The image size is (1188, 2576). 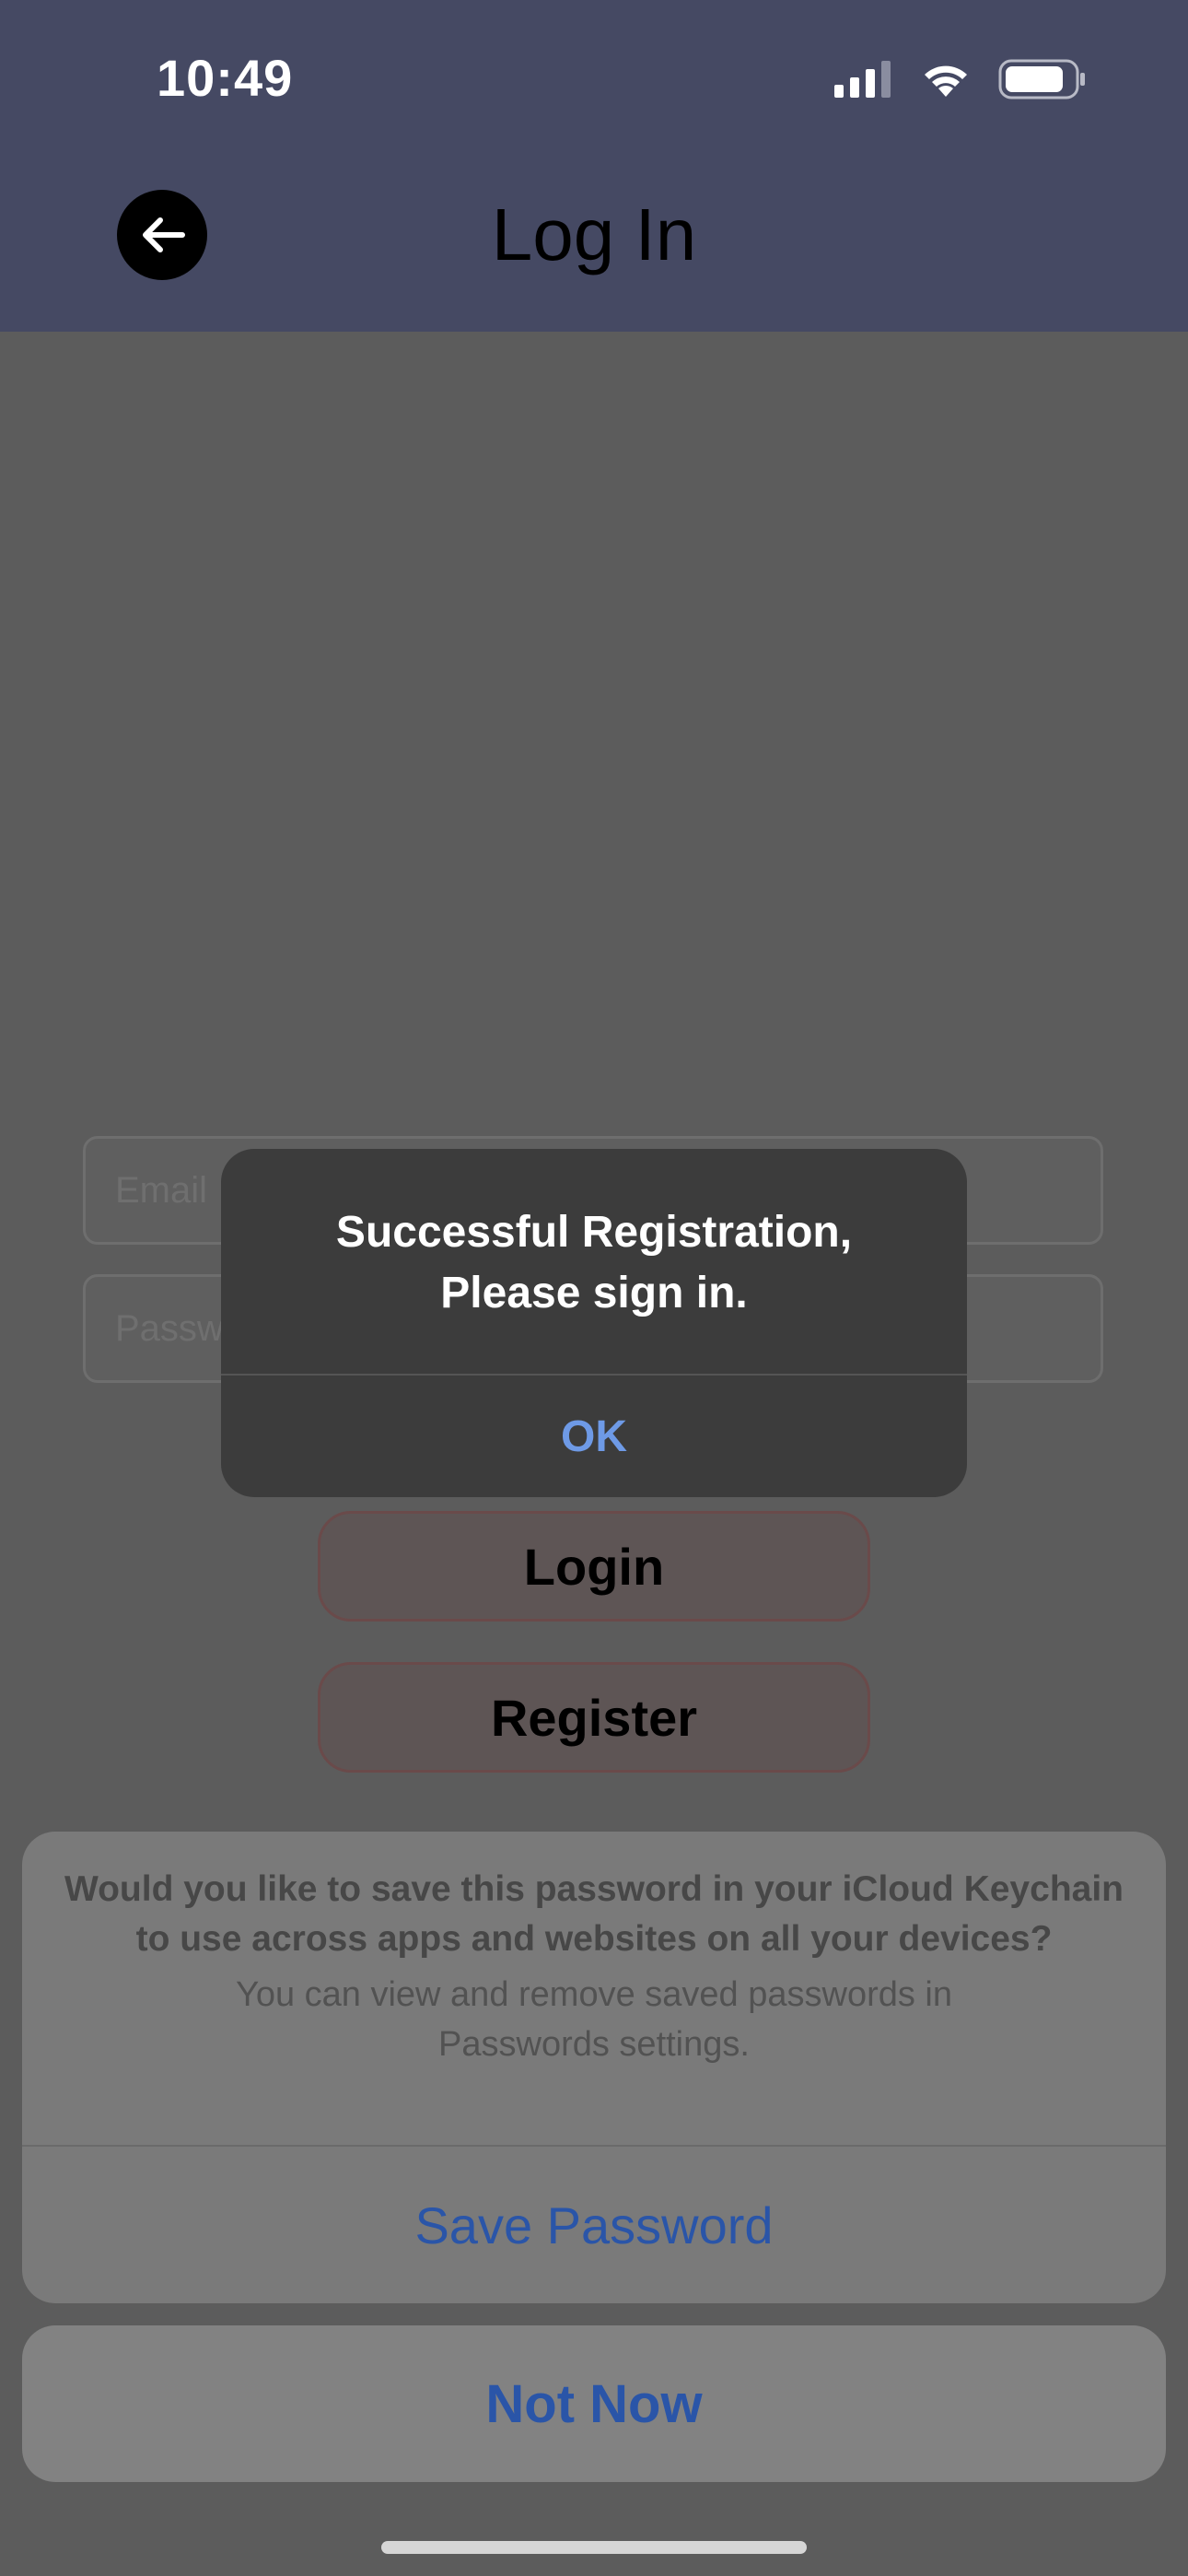 I want to click on home-indicator, so click(x=594, y=2547).